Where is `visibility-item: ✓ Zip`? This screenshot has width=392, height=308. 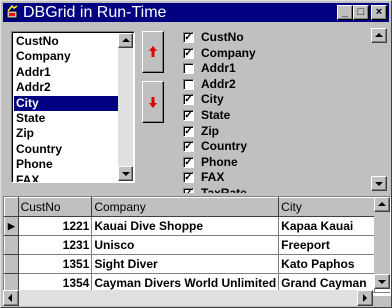
visibility-item: ✓ Zip is located at coordinates (219, 132).